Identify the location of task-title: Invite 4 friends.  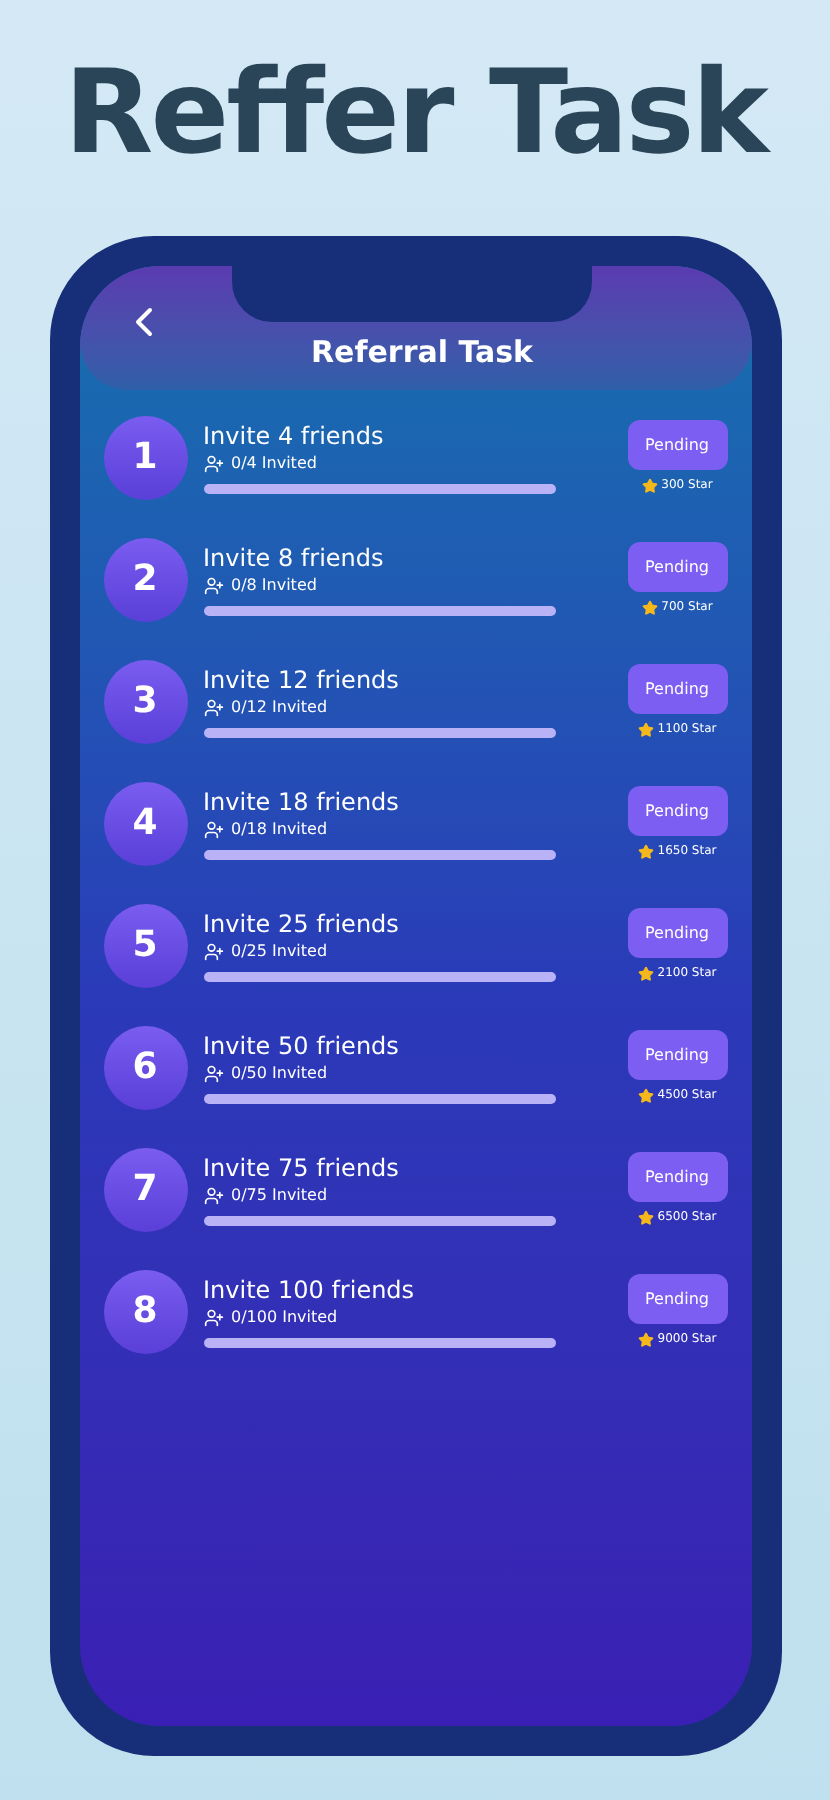
(294, 436).